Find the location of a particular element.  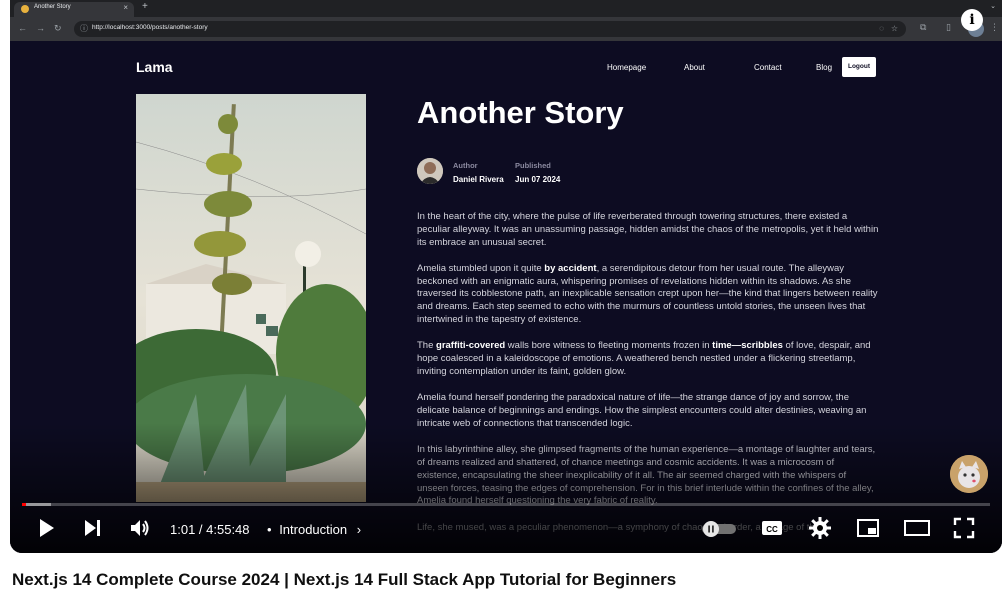

browser-menu-icon: ⋮ is located at coordinates (994, 27).